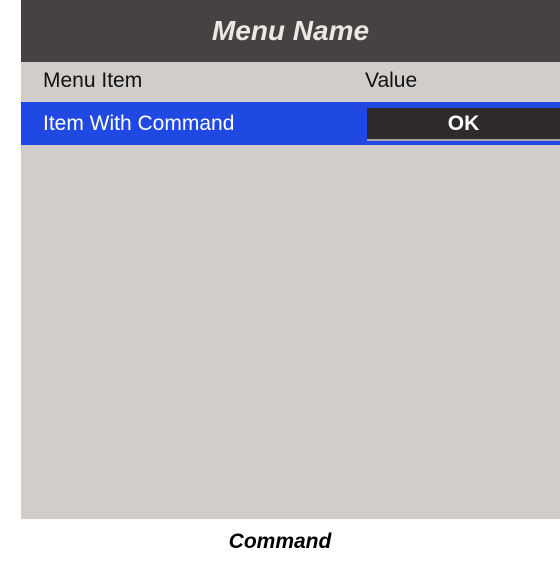 Image resolution: width=560 pixels, height=571 pixels. What do you see at coordinates (463, 124) in the screenshot?
I see `ok-button: OK` at bounding box center [463, 124].